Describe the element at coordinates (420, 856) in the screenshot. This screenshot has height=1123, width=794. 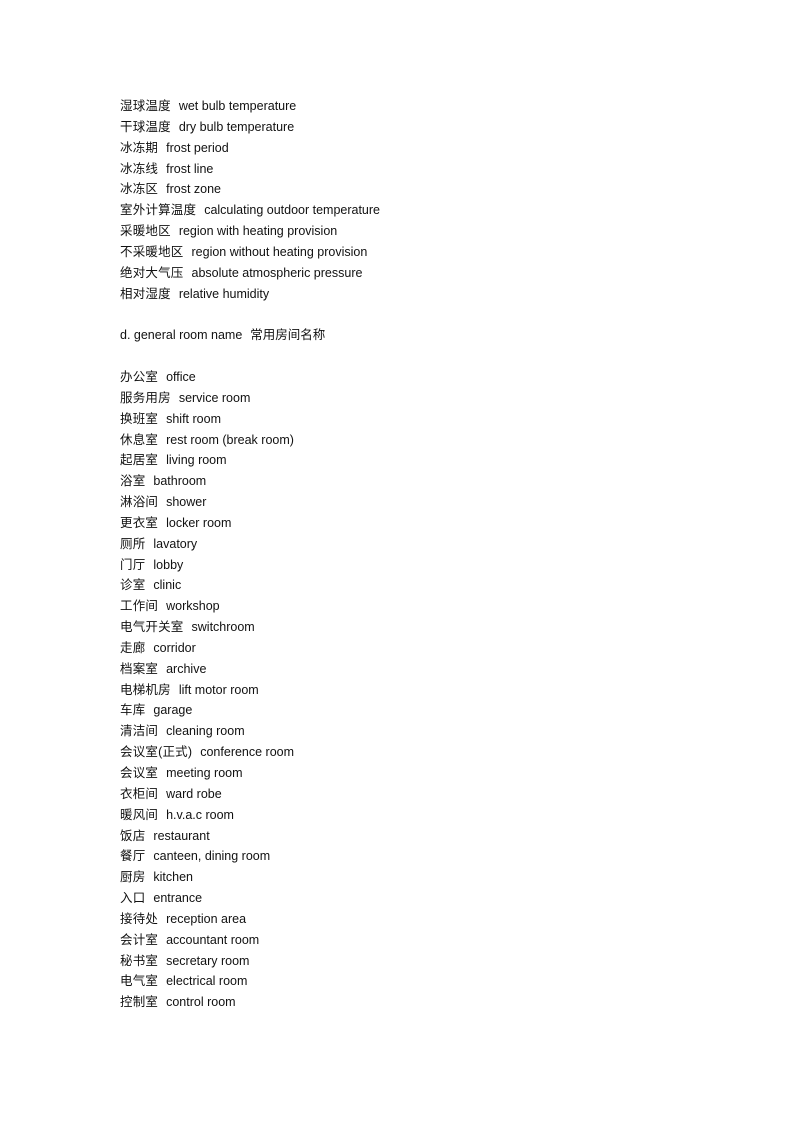
I see `term-row: 餐厅 canteen, dining room` at that location.